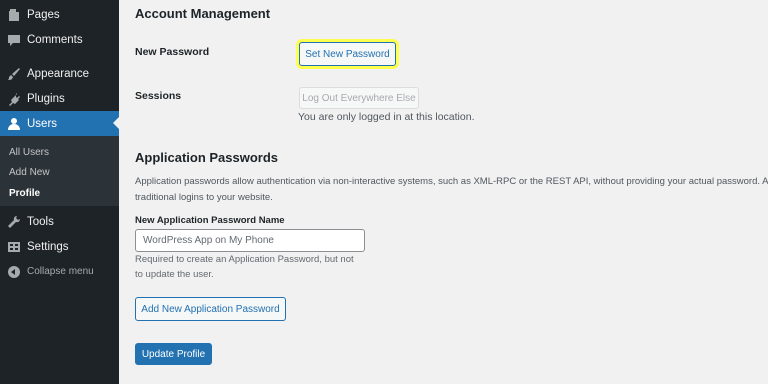 The image size is (768, 384). I want to click on app-password-name-input, so click(250, 240).